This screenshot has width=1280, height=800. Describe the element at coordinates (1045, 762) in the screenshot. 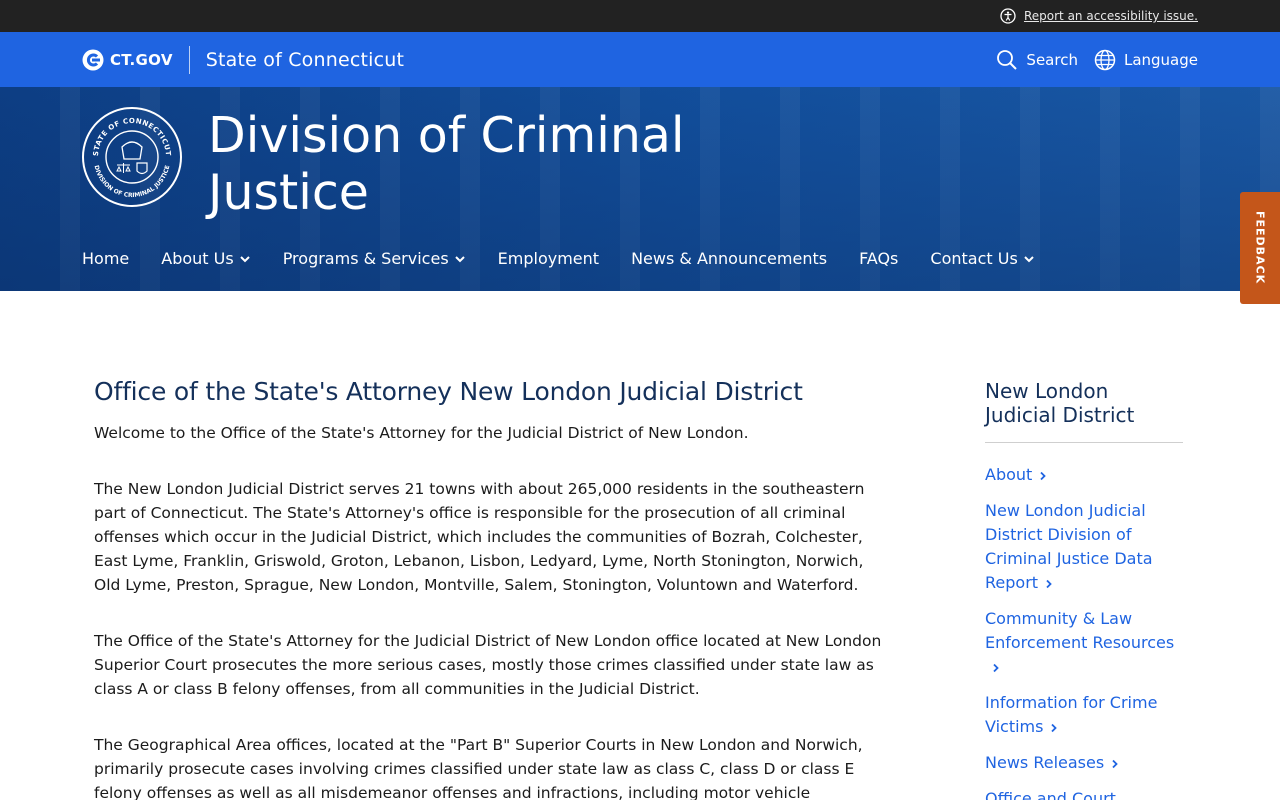

I see `sidebar-link-label: News Releases` at that location.